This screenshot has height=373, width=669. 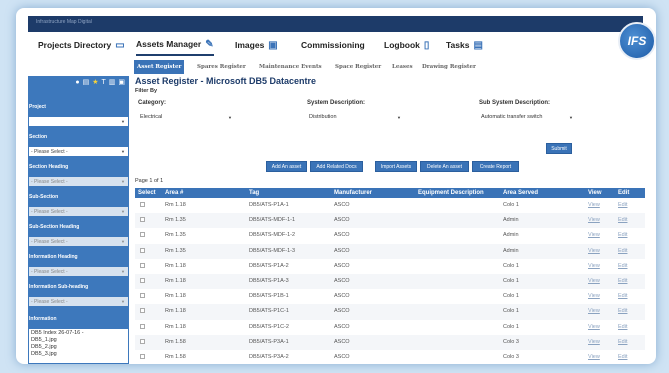 I want to click on subtab-spares-register: Spares Register, so click(x=221, y=67).